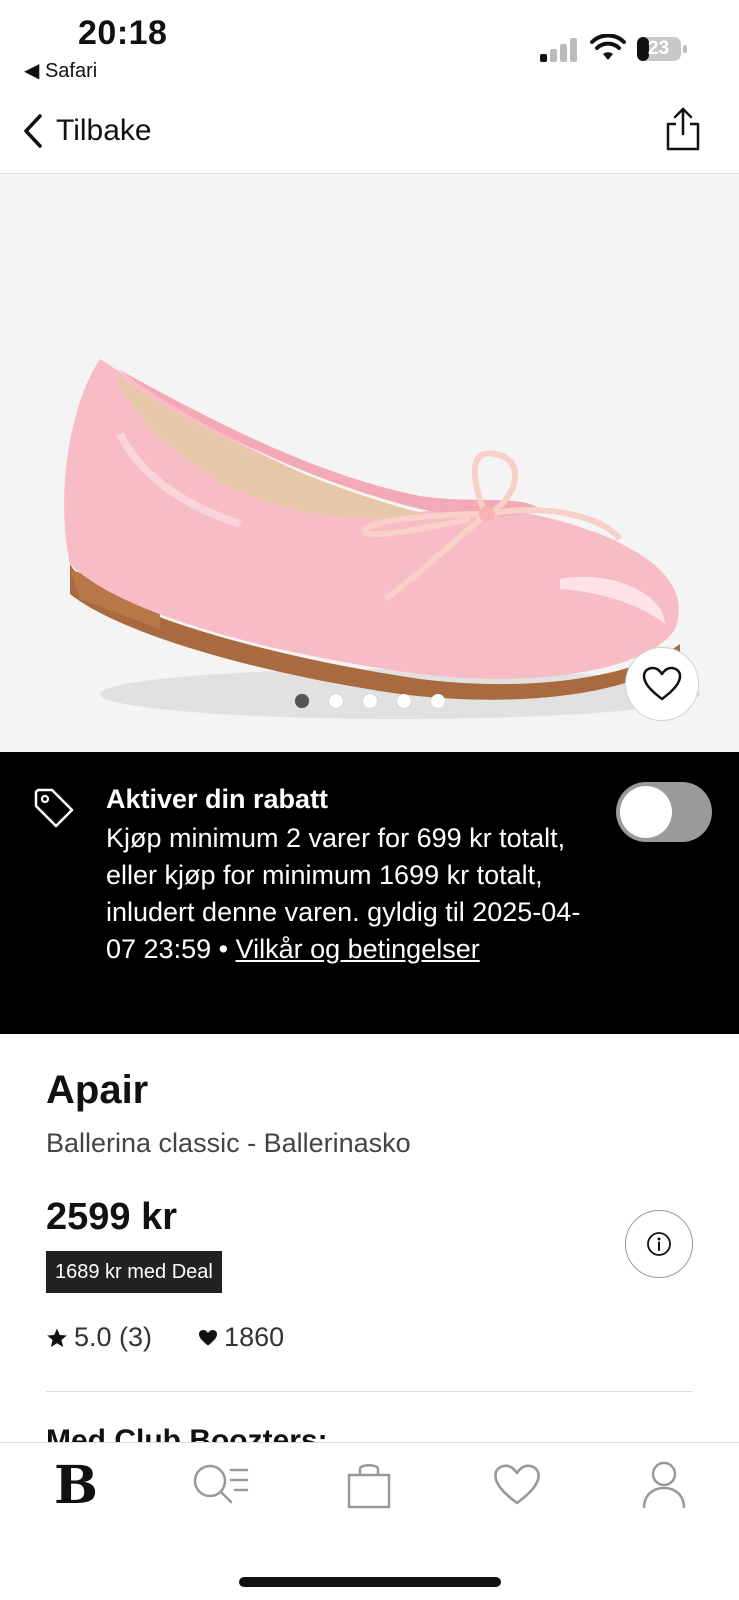 Image resolution: width=739 pixels, height=1600 pixels. I want to click on signal-icon, so click(560, 49).